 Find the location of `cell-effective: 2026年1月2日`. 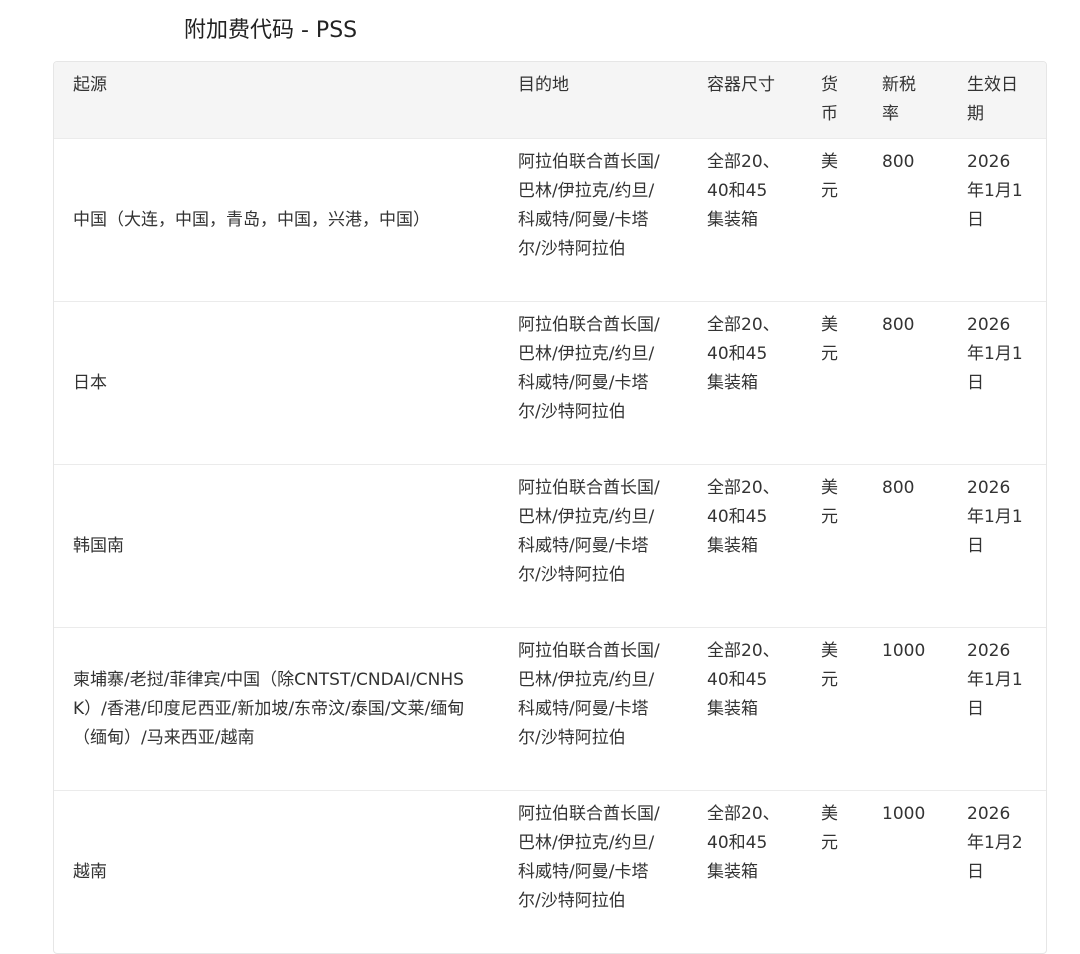

cell-effective: 2026年1月2日 is located at coordinates (997, 871).